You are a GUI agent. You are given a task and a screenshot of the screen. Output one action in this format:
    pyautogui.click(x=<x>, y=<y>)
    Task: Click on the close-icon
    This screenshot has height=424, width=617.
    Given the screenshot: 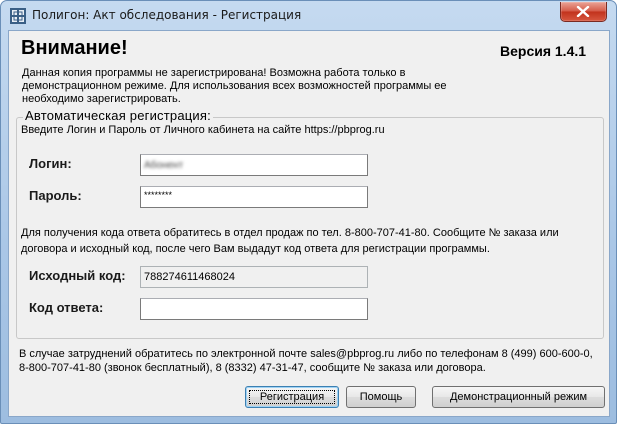 What is the action you would take?
    pyautogui.click(x=583, y=11)
    